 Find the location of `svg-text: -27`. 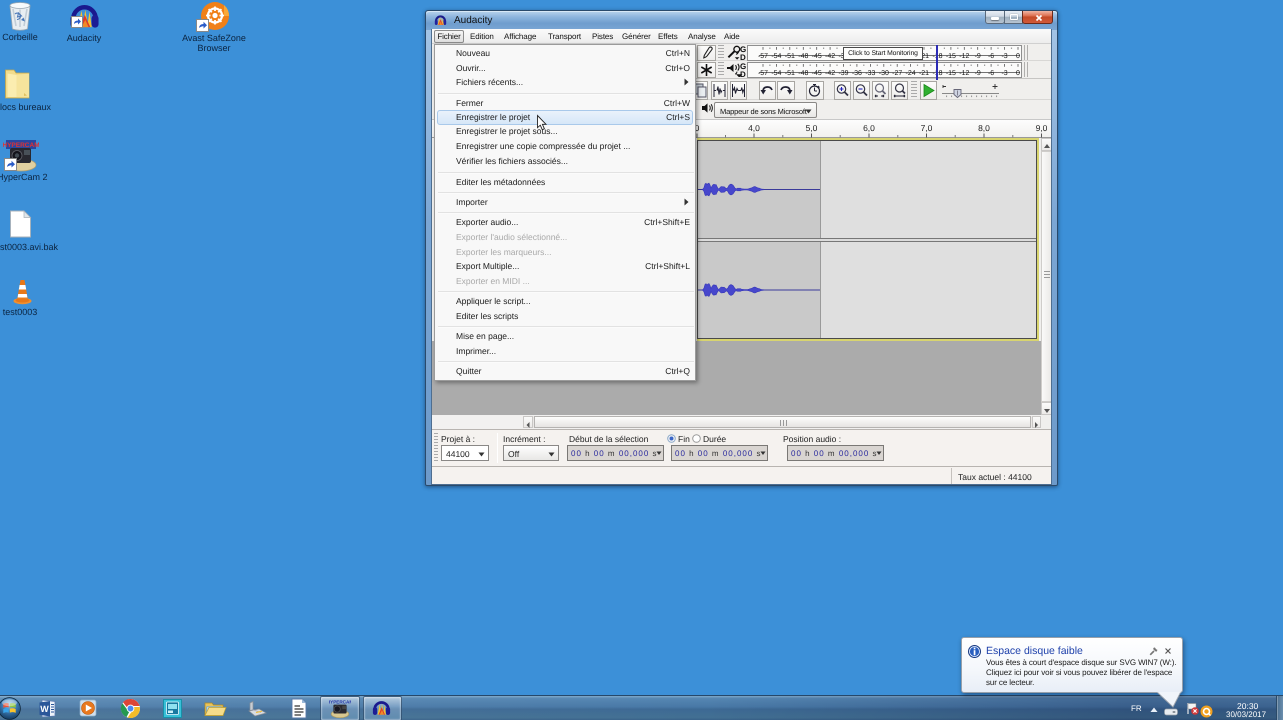

svg-text: -27 is located at coordinates (897, 73).